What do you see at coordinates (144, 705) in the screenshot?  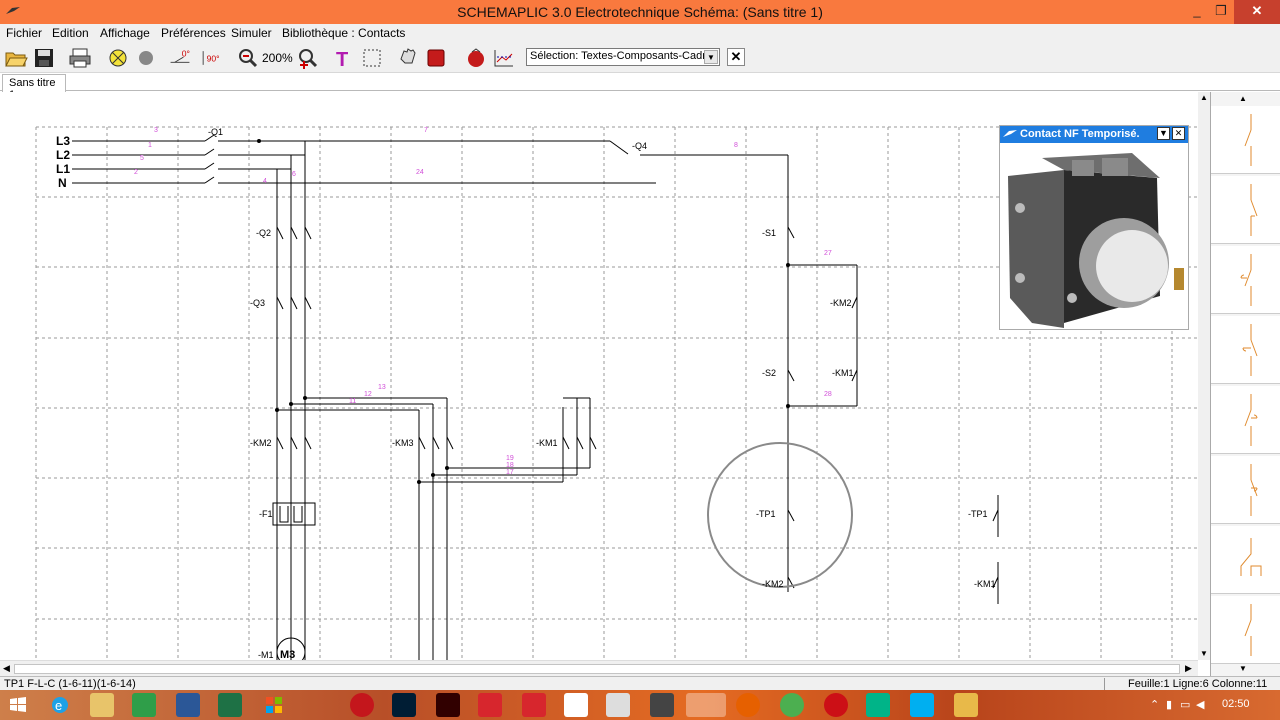 I see `store-icon` at bounding box center [144, 705].